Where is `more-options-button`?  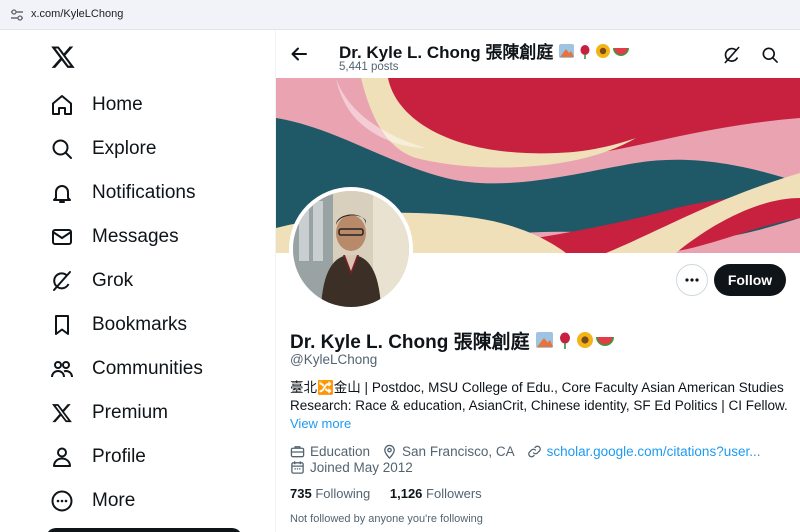 more-options-button is located at coordinates (692, 280).